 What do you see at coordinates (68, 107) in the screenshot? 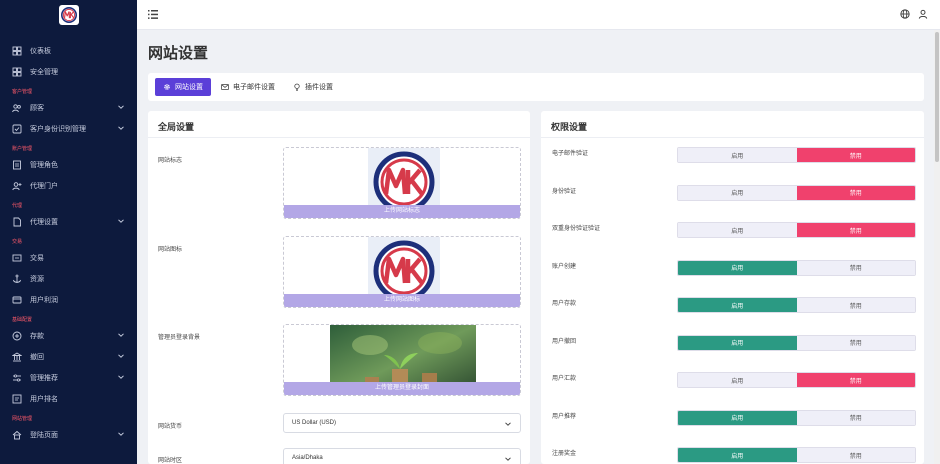
I see `sidebar-item: 顾客` at bounding box center [68, 107].